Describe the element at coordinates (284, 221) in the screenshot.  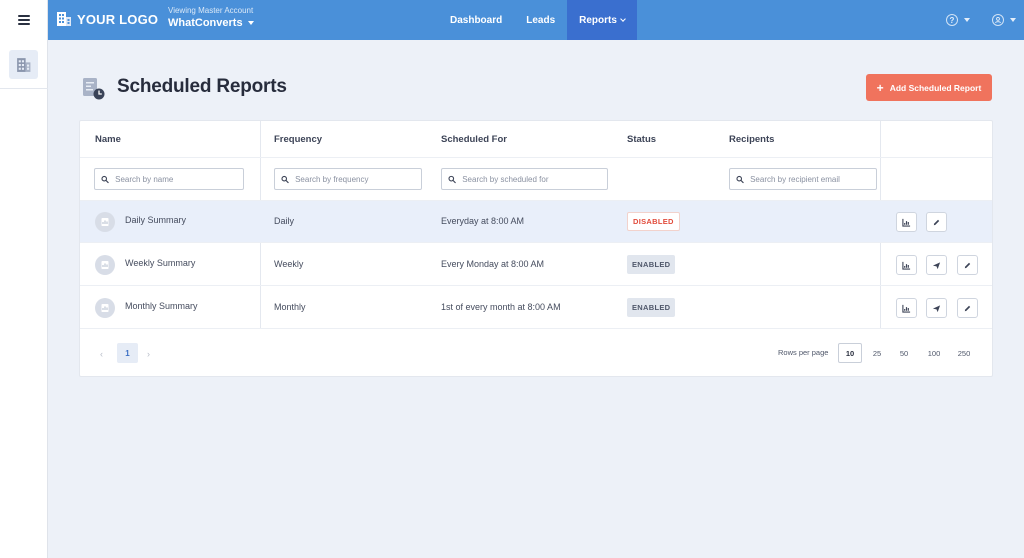
I see `report-frequency: Daily` at that location.